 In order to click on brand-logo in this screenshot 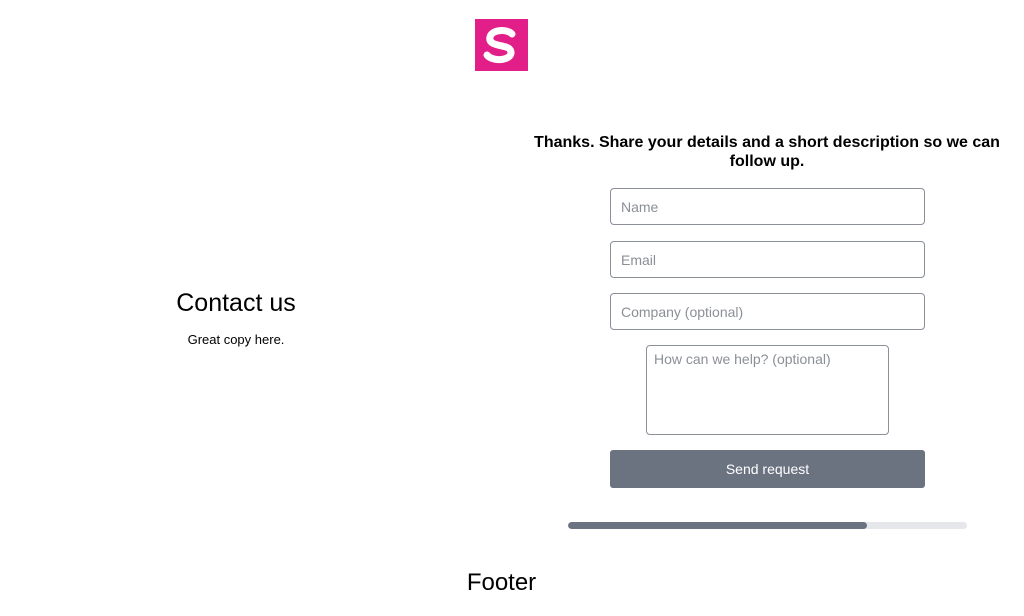, I will do `click(501, 45)`.